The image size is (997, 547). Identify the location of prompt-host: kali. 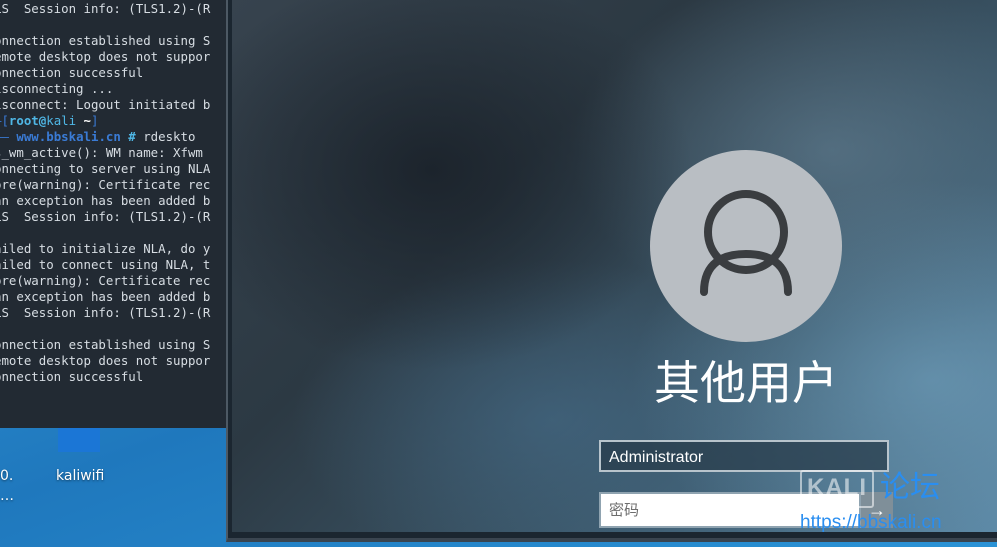
(61, 120).